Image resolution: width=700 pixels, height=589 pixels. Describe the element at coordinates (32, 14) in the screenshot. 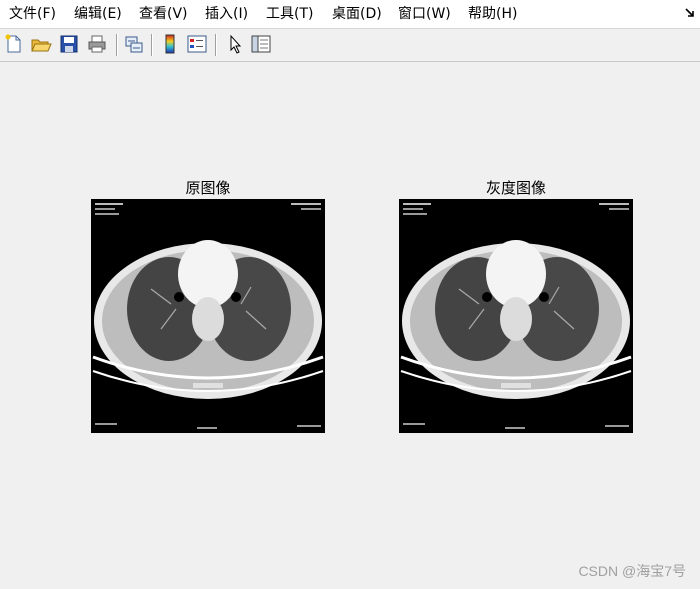

I see `menu-file: 文件(F)` at that location.